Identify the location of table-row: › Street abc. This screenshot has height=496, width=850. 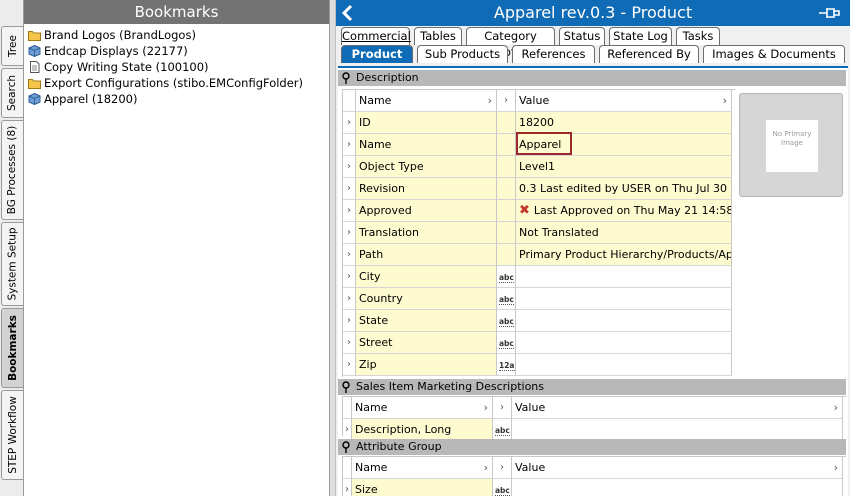
(537, 343).